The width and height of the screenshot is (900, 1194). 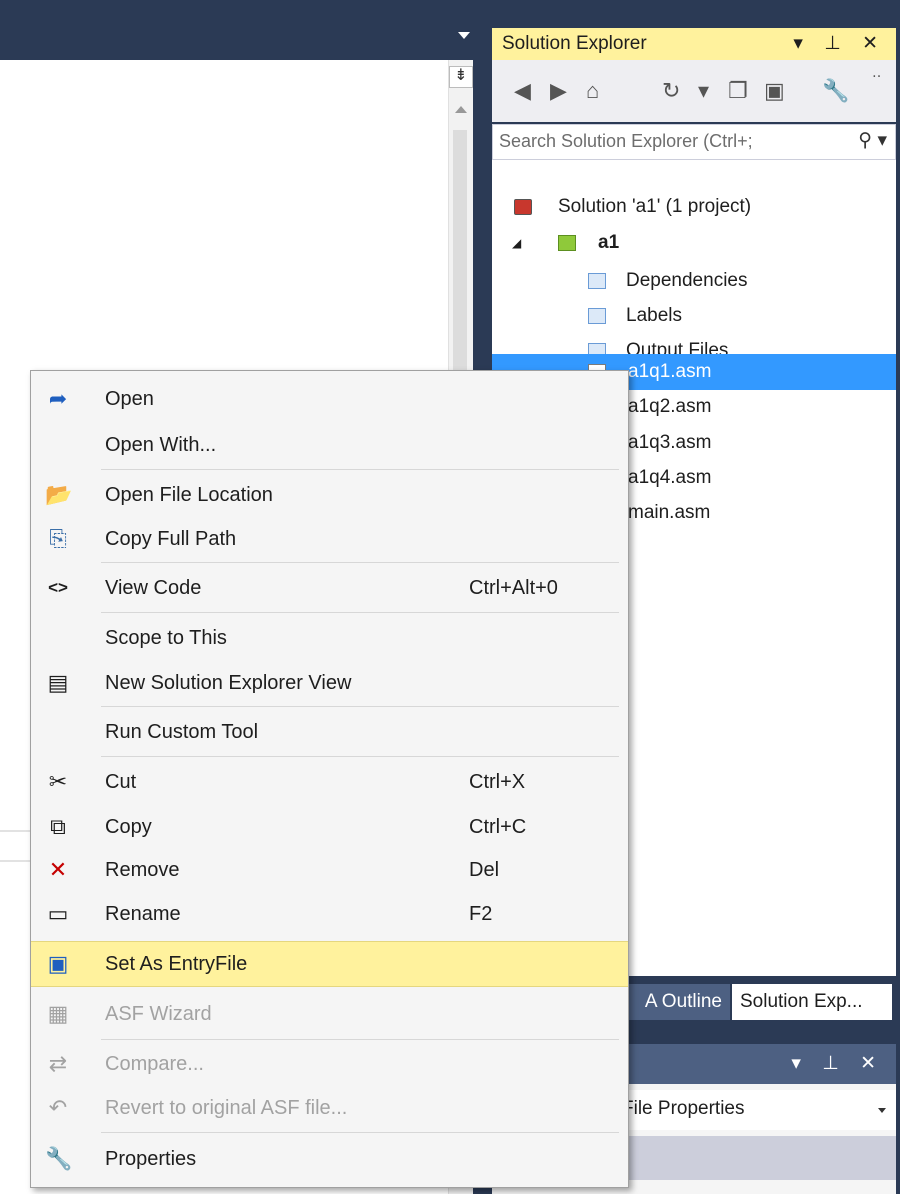 I want to click on copy-icon: ⧉, so click(x=58, y=826).